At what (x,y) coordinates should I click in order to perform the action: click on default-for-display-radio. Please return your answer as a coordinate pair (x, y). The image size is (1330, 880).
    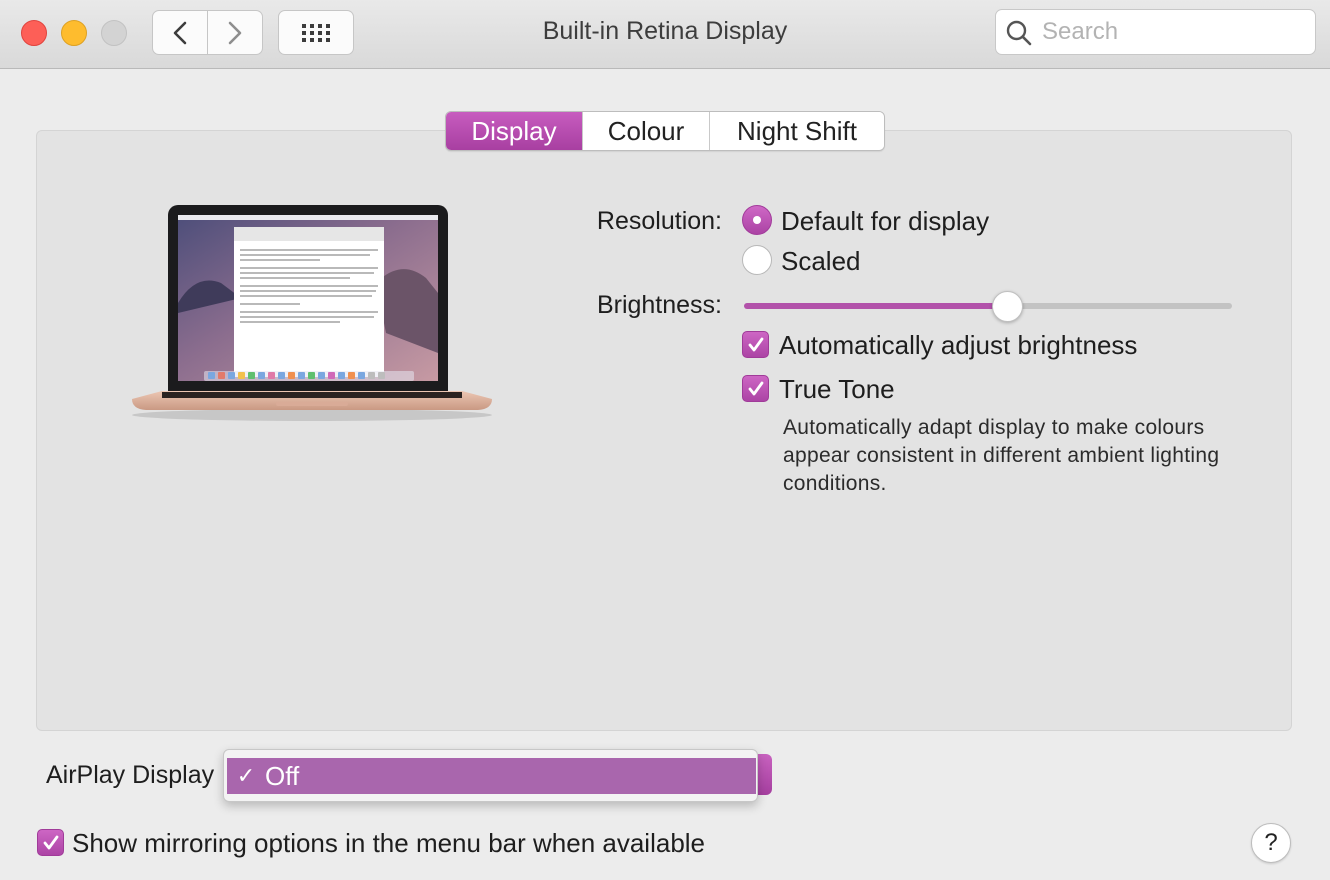
    Looking at the image, I should click on (757, 220).